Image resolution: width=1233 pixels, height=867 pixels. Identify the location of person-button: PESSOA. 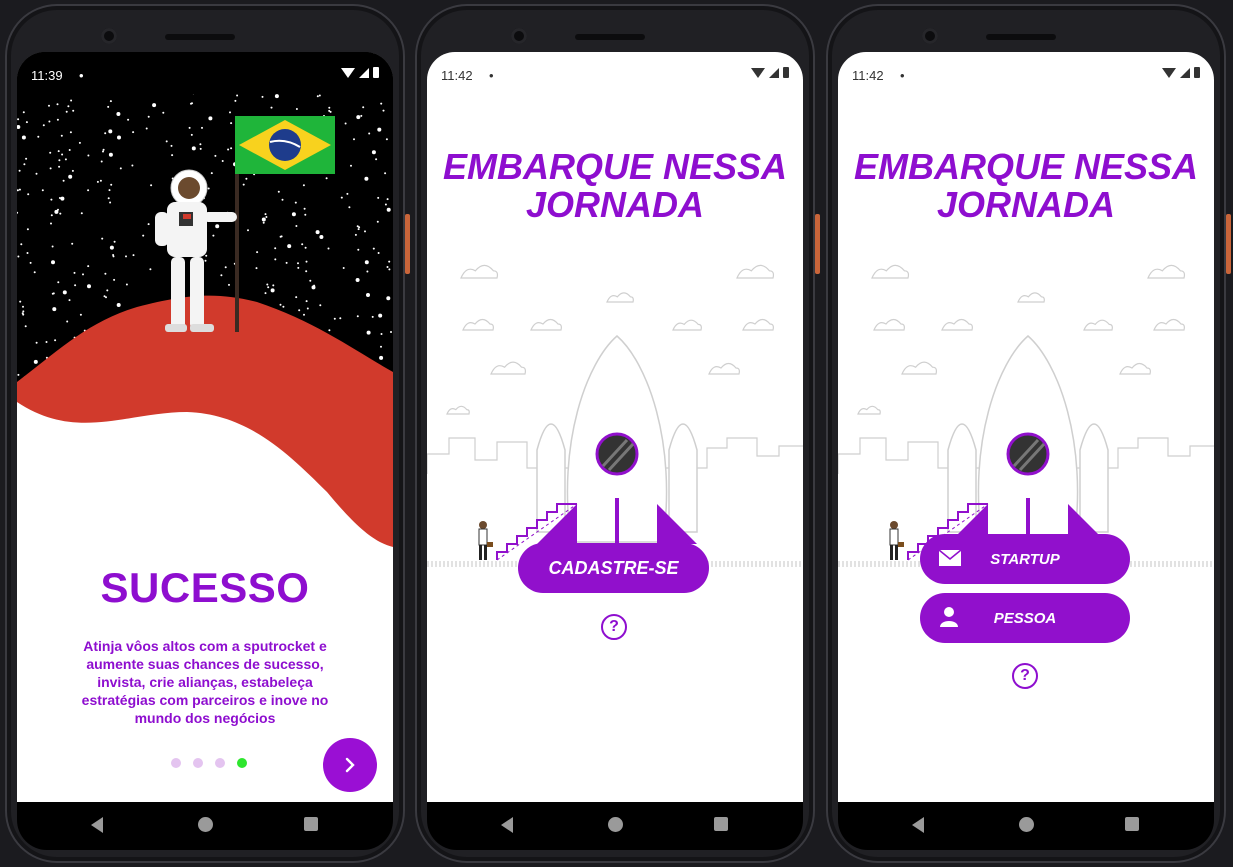
(1025, 618).